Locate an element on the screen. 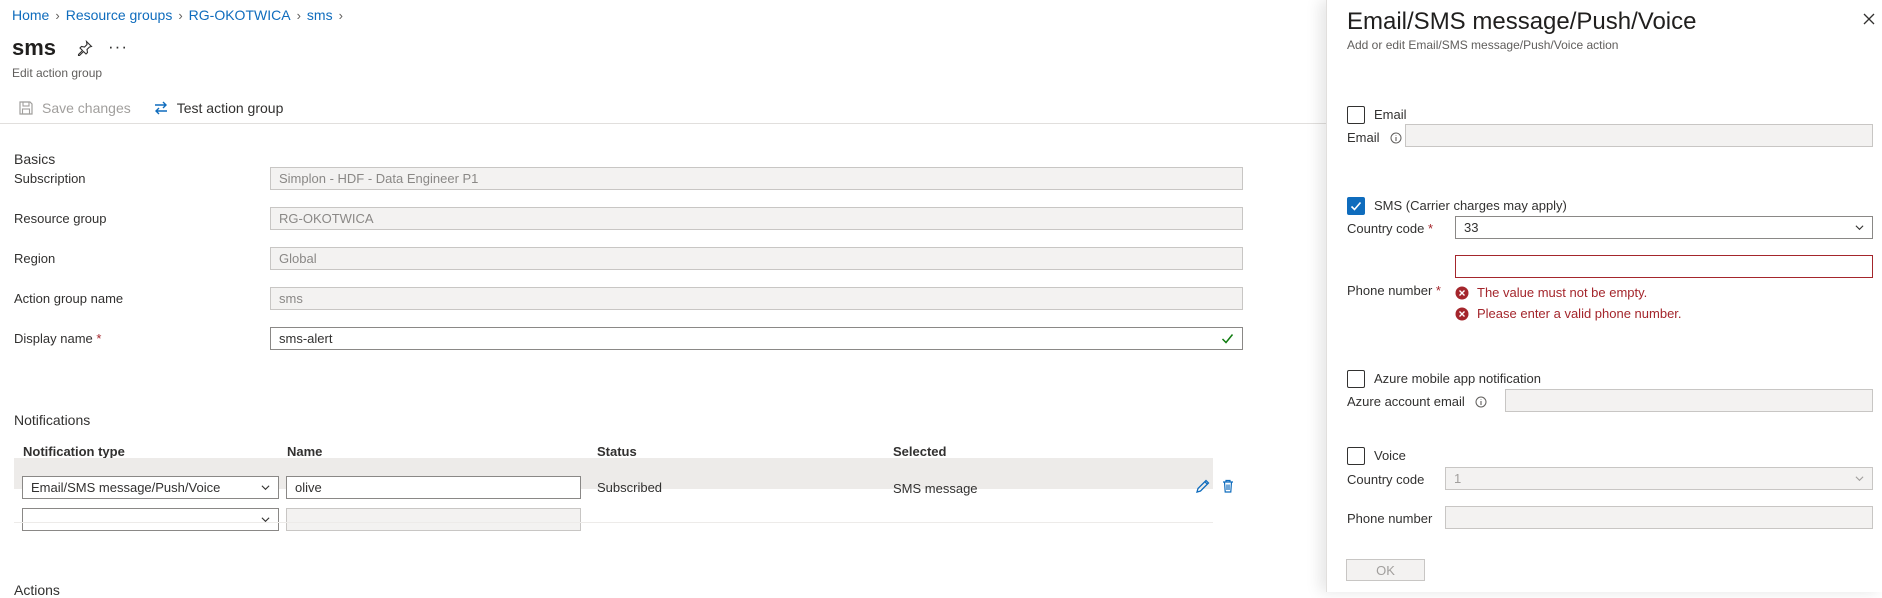 Image resolution: width=1882 pixels, height=598 pixels. subscription-field: Simplon - HDF - Data Engineer P1 is located at coordinates (756, 178).